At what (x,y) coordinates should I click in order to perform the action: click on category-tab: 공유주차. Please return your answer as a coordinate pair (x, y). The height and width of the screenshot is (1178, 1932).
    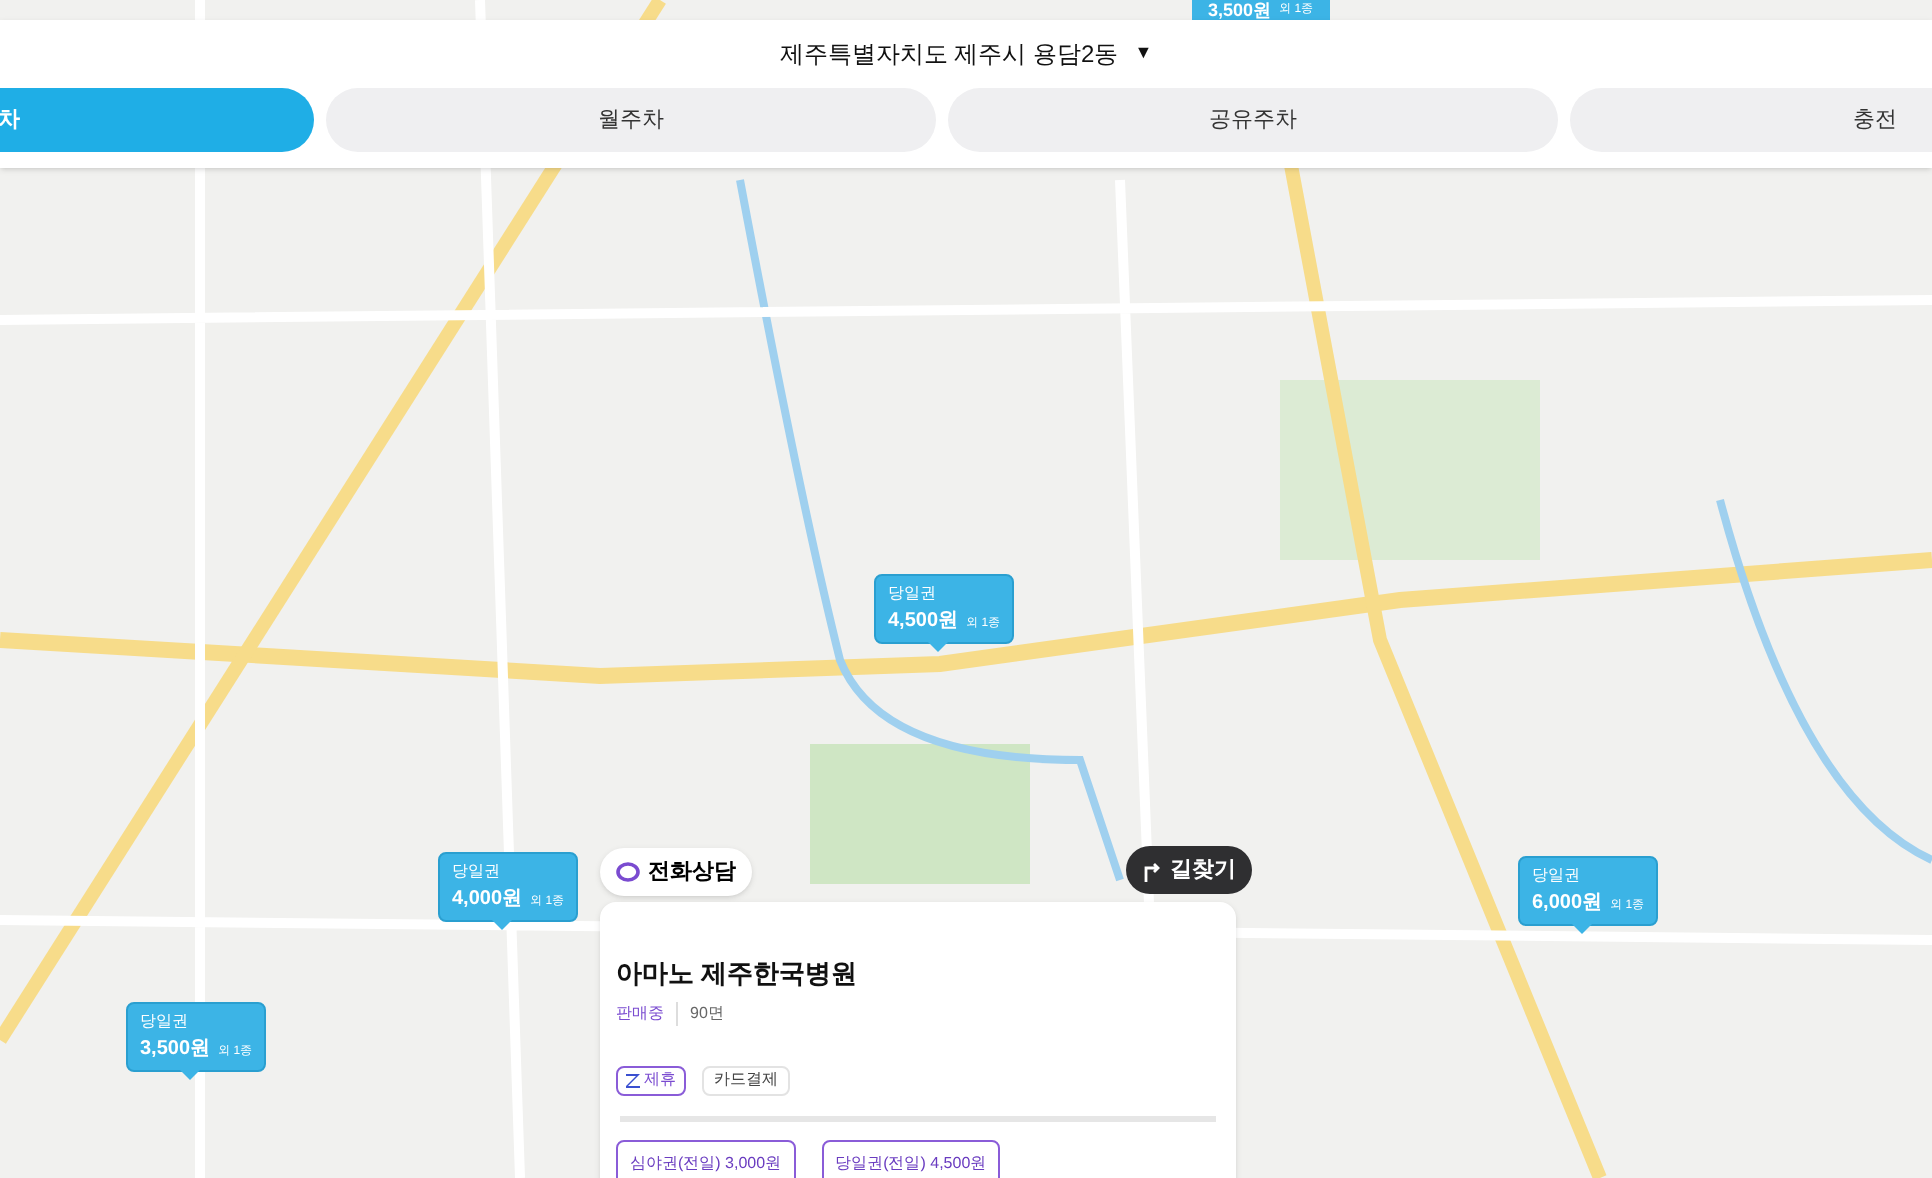
    Looking at the image, I should click on (1253, 120).